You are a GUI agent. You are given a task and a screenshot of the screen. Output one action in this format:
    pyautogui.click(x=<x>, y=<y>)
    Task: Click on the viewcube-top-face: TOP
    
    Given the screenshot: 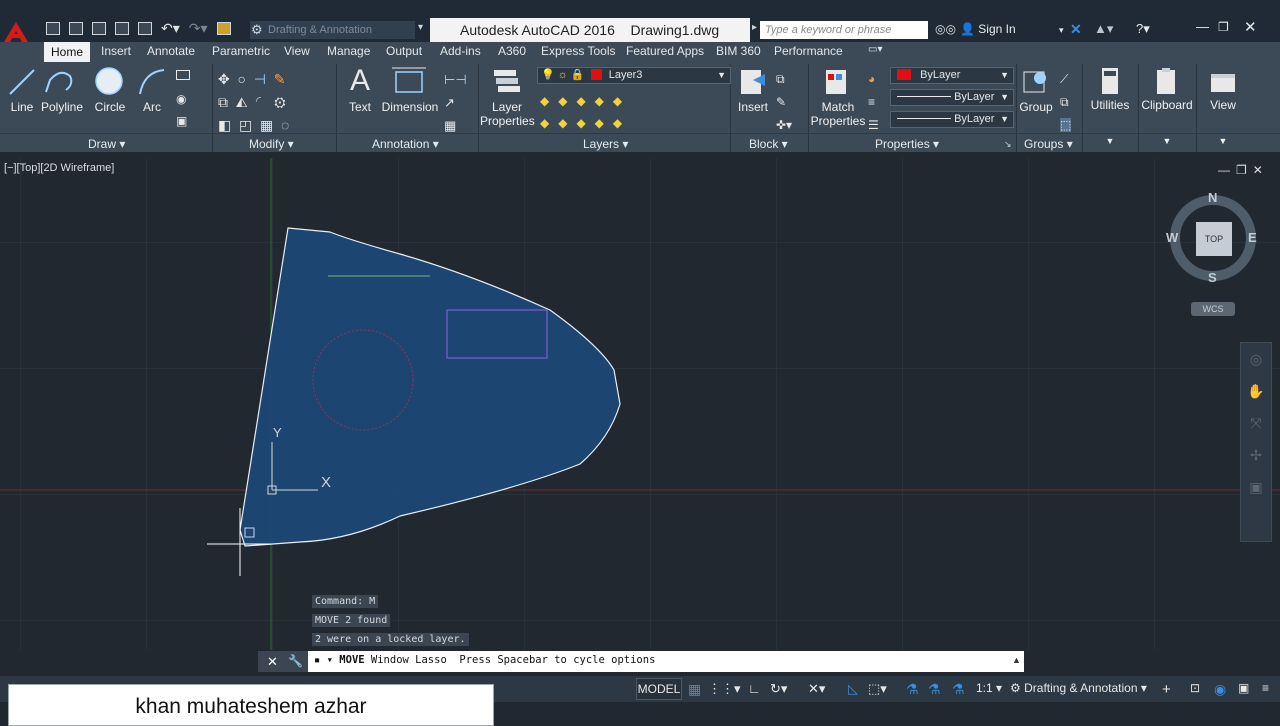 What is the action you would take?
    pyautogui.click(x=1214, y=239)
    